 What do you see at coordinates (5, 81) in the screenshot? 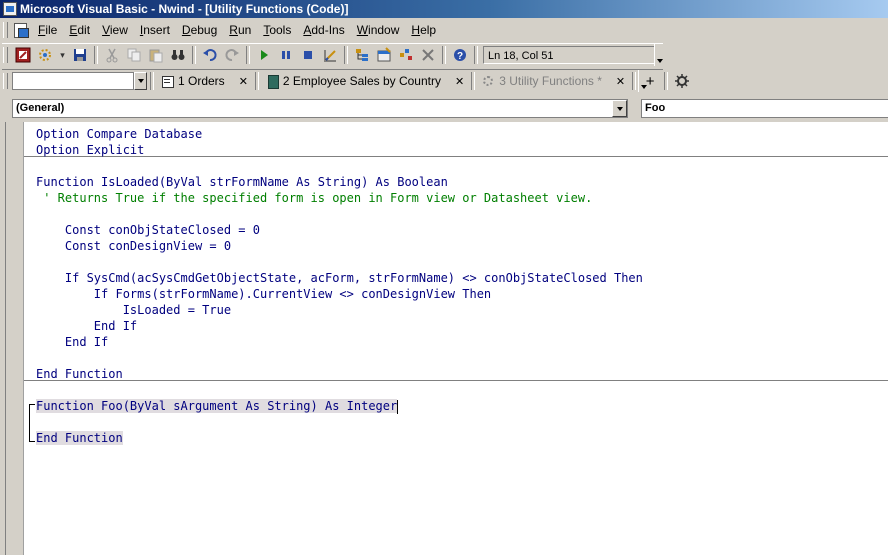
I see `tabs-grip` at bounding box center [5, 81].